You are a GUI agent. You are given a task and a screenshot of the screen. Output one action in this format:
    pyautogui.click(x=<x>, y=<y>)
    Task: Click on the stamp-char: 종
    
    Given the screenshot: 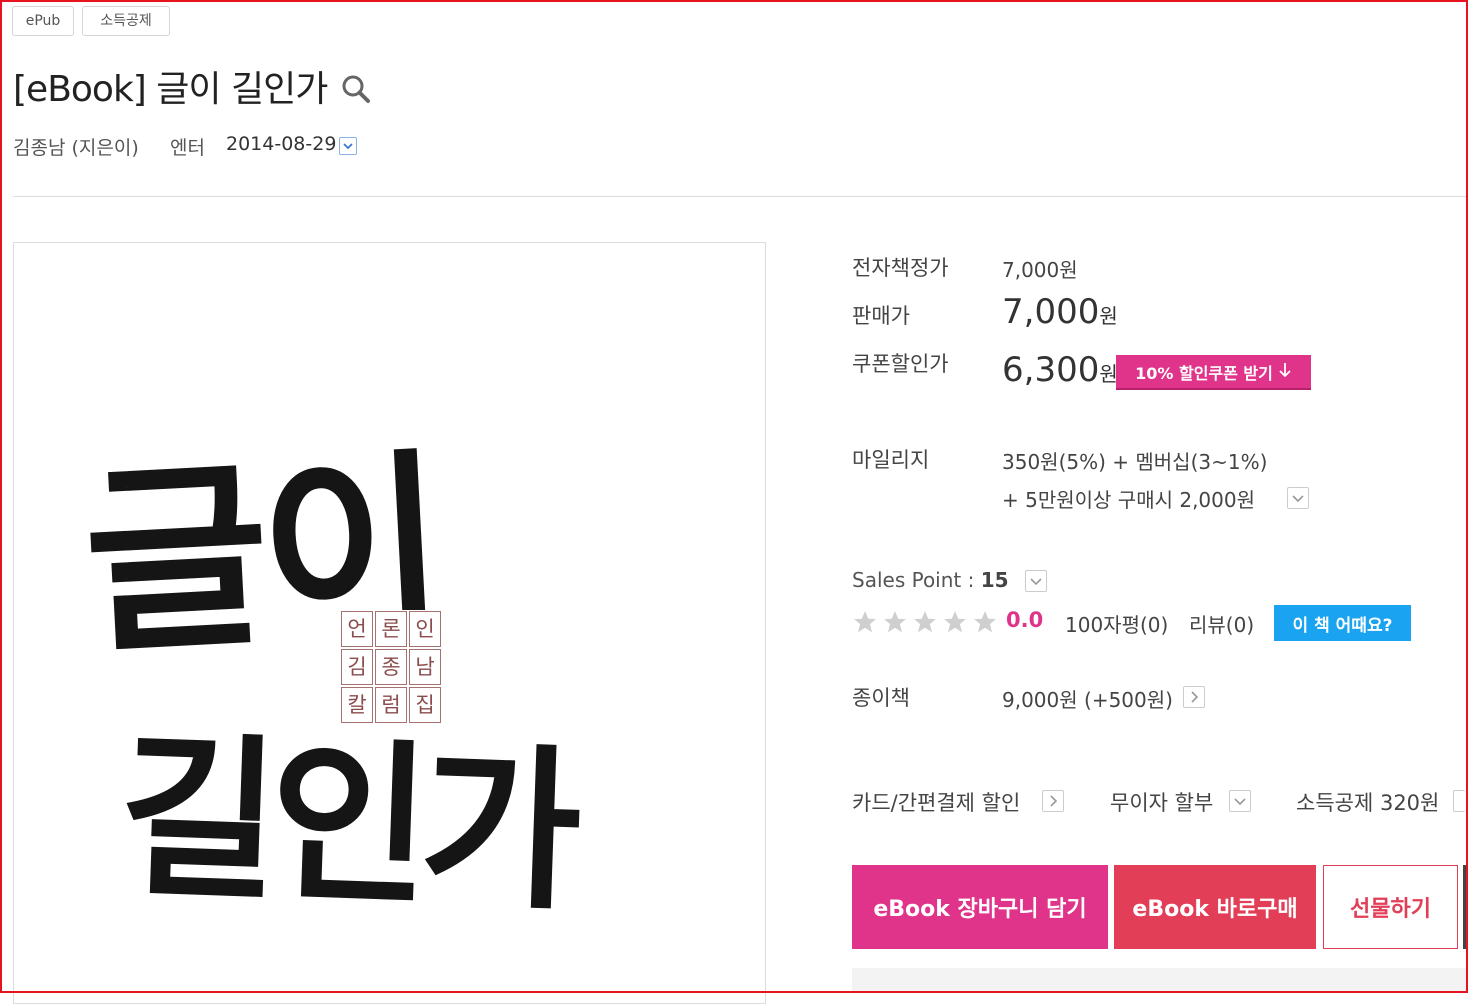 What is the action you would take?
    pyautogui.click(x=391, y=667)
    